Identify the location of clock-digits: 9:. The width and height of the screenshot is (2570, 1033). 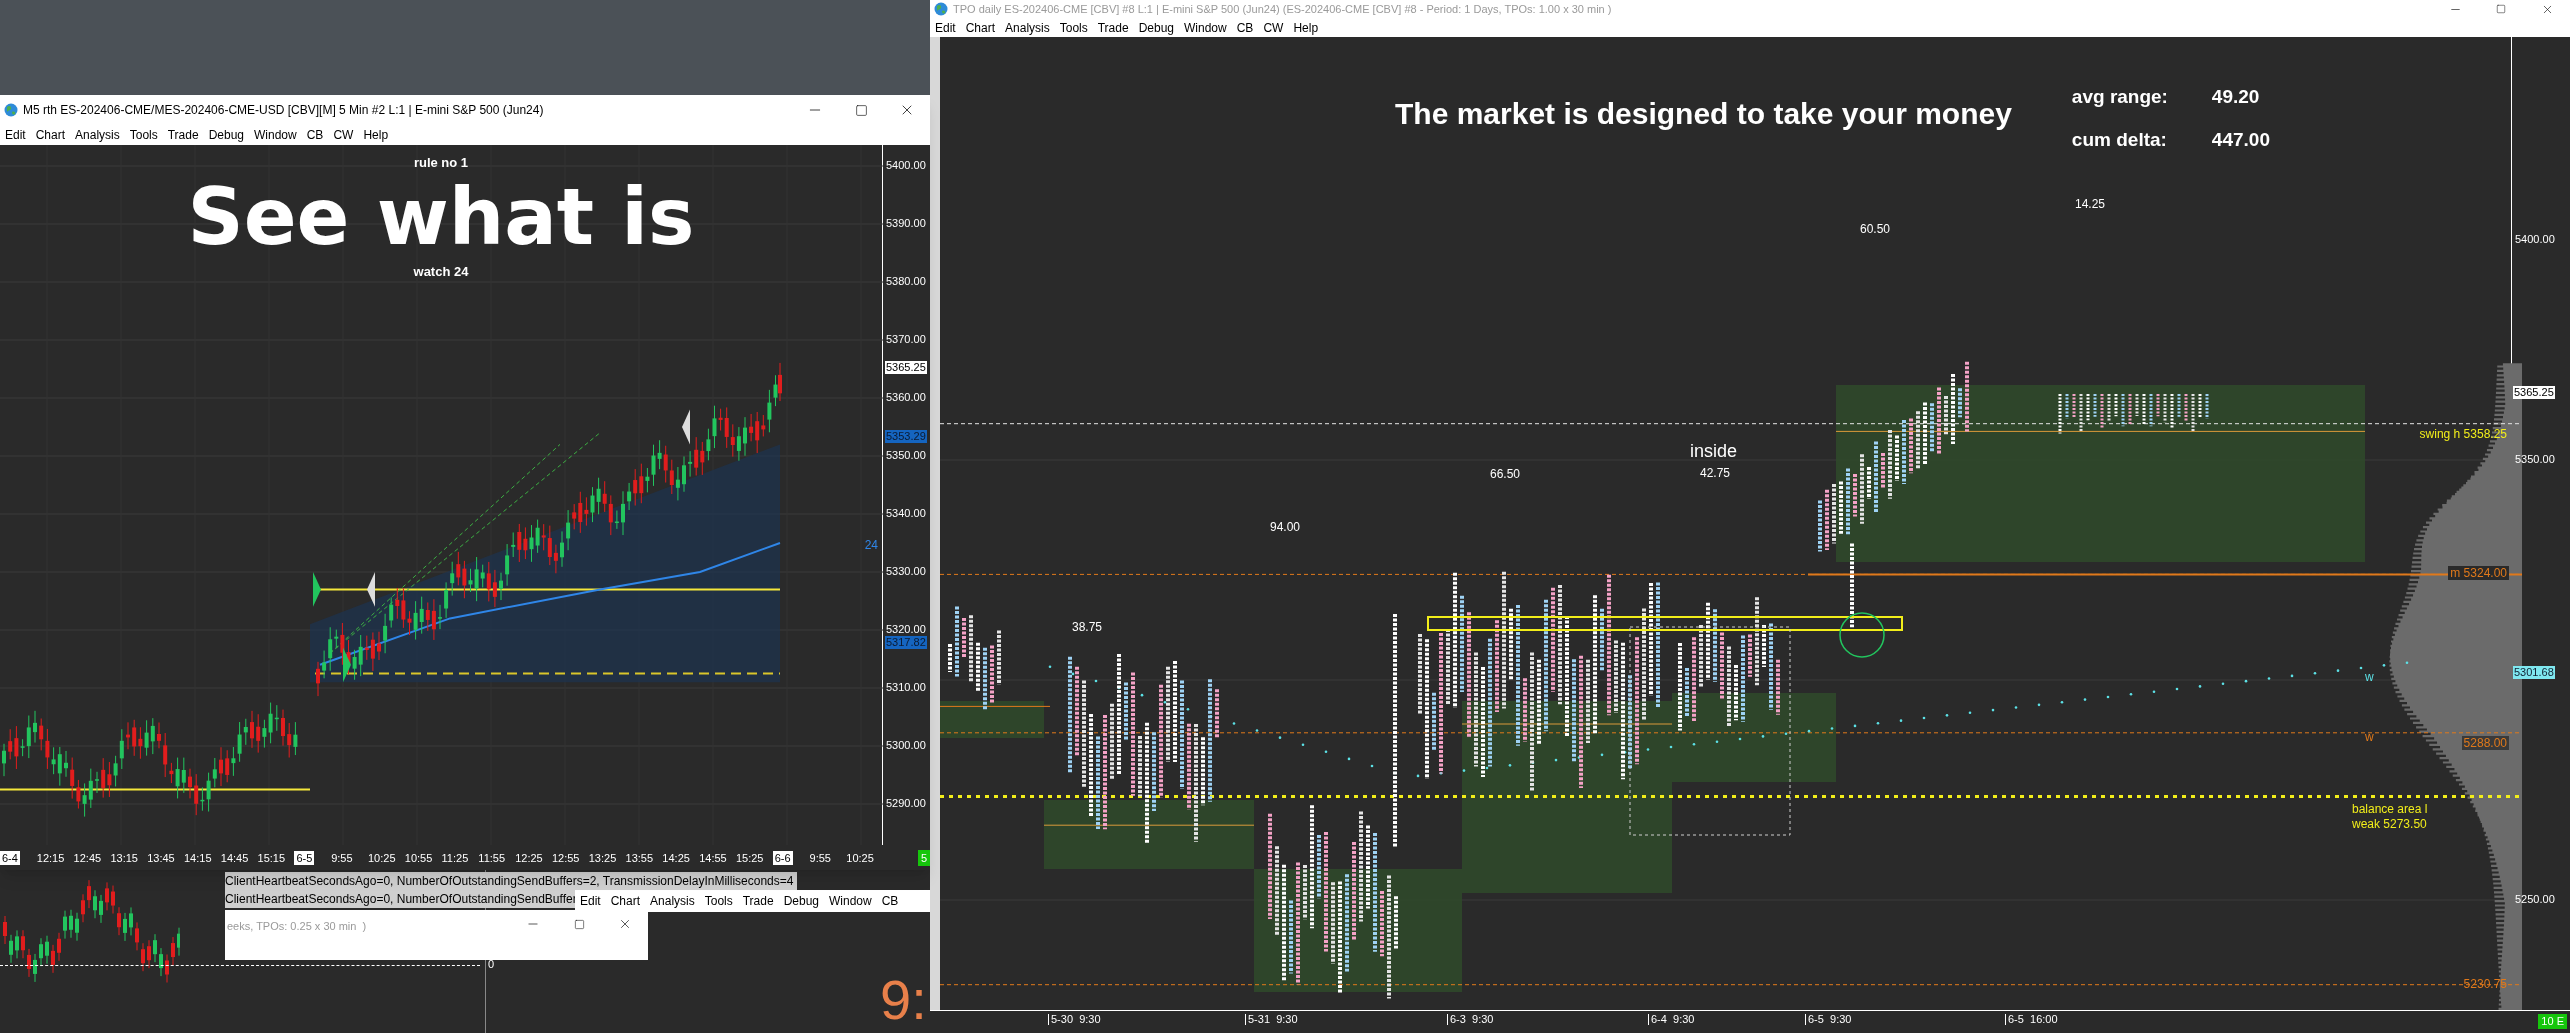
(903, 1000).